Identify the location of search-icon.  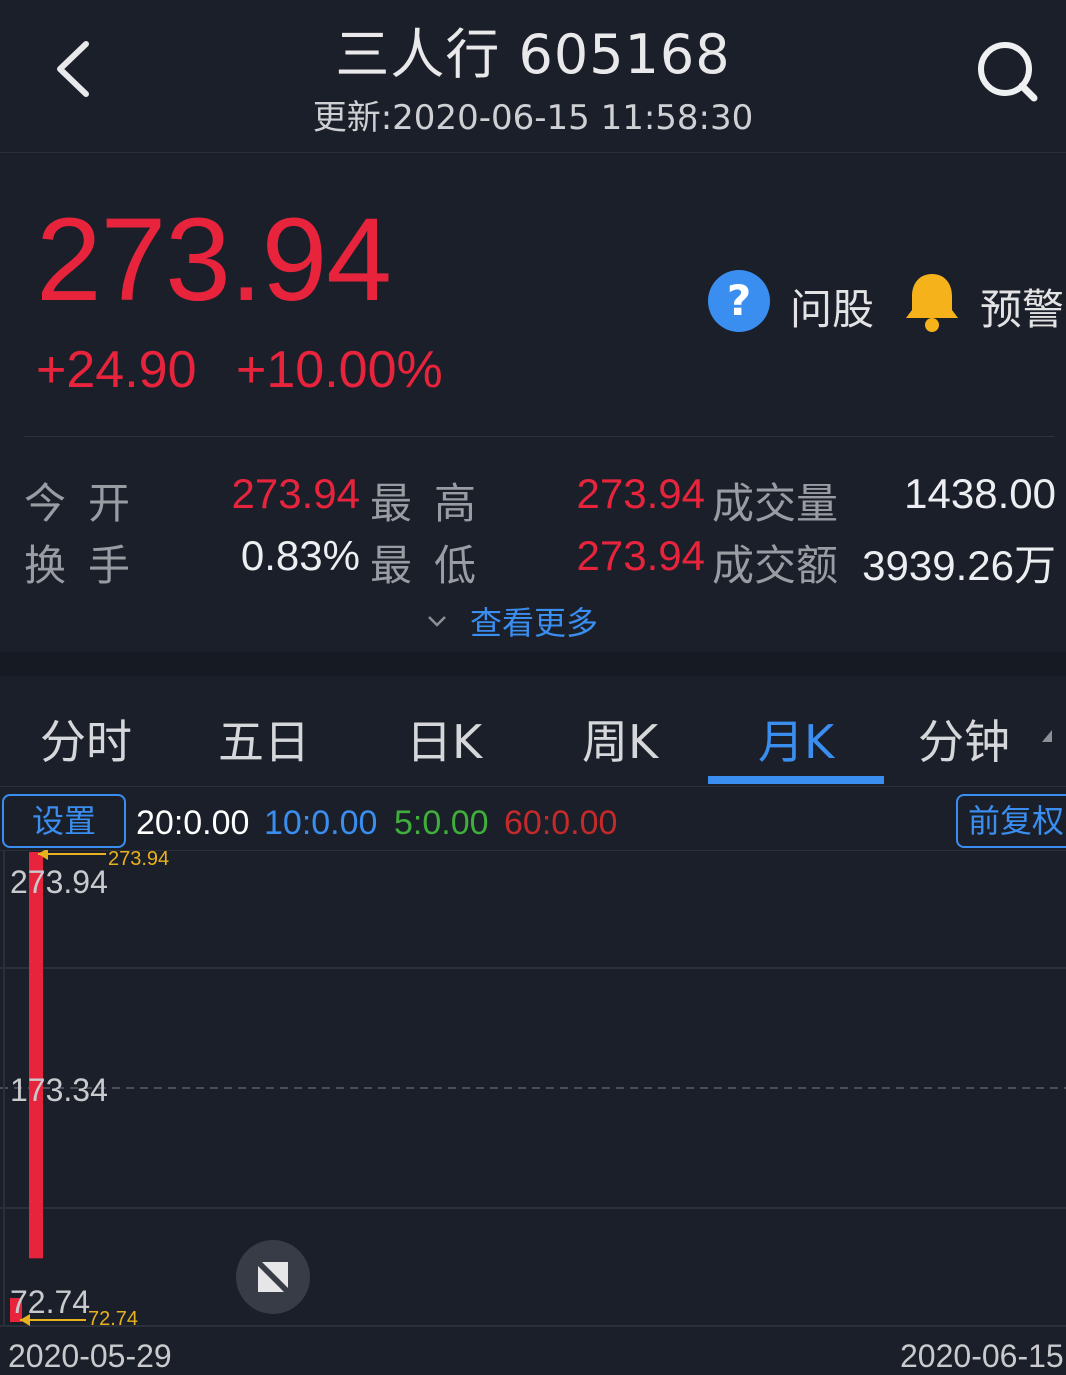
(1008, 72).